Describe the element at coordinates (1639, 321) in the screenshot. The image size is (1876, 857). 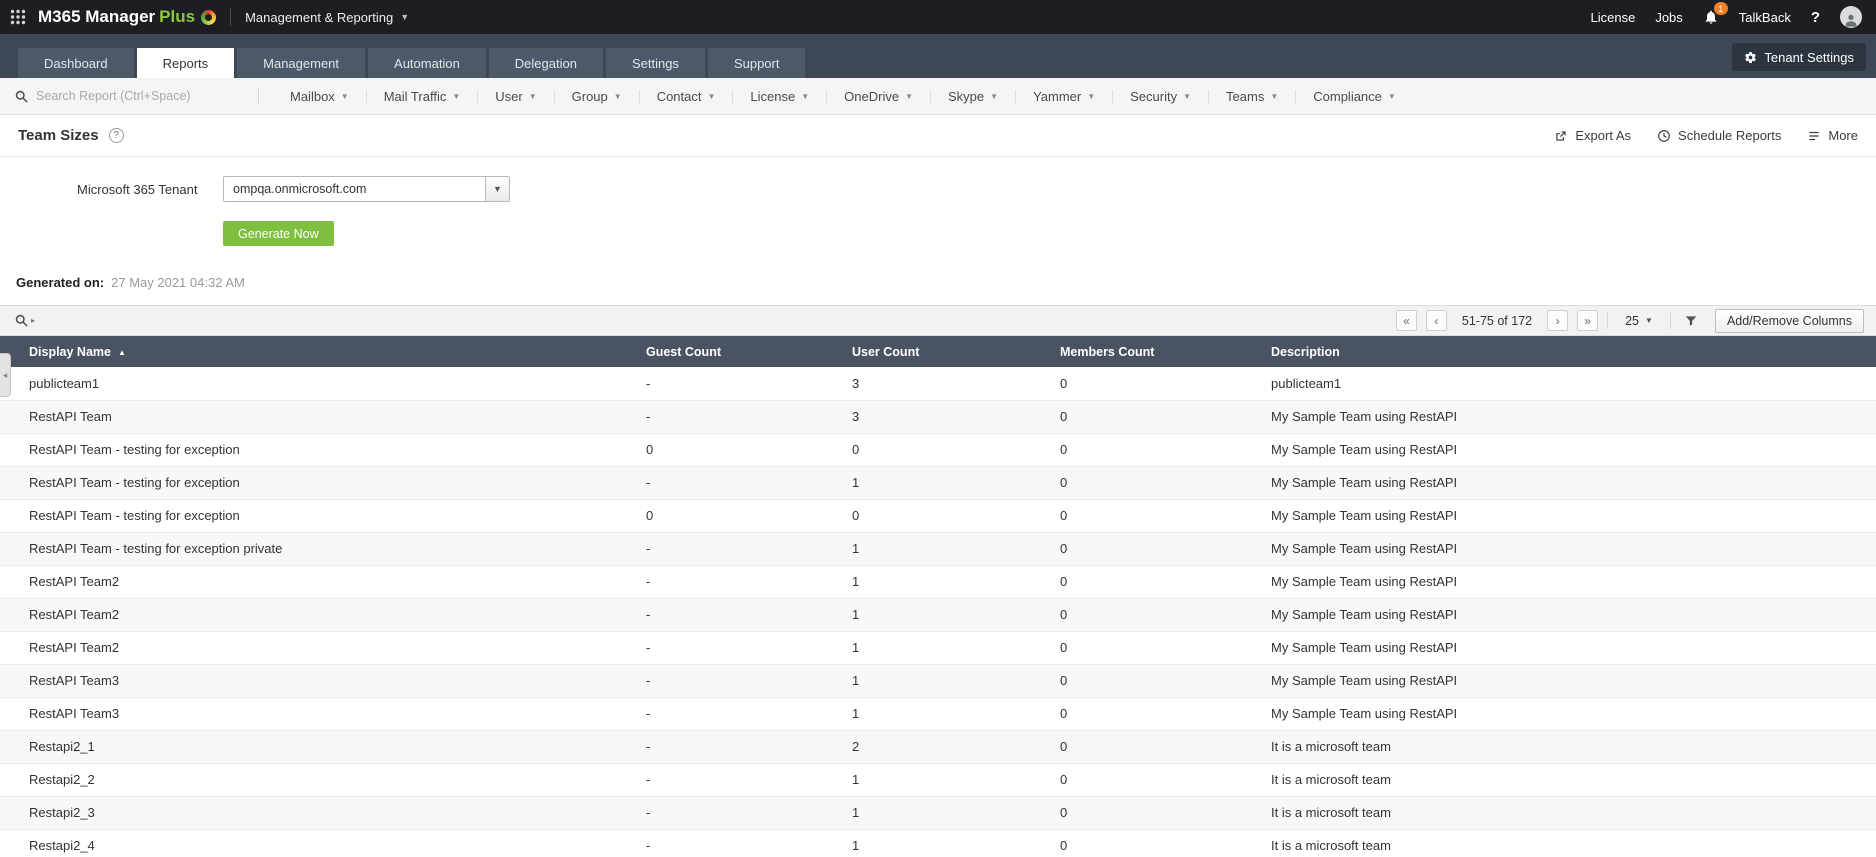
I see `page-size-select: 25 ▼` at that location.